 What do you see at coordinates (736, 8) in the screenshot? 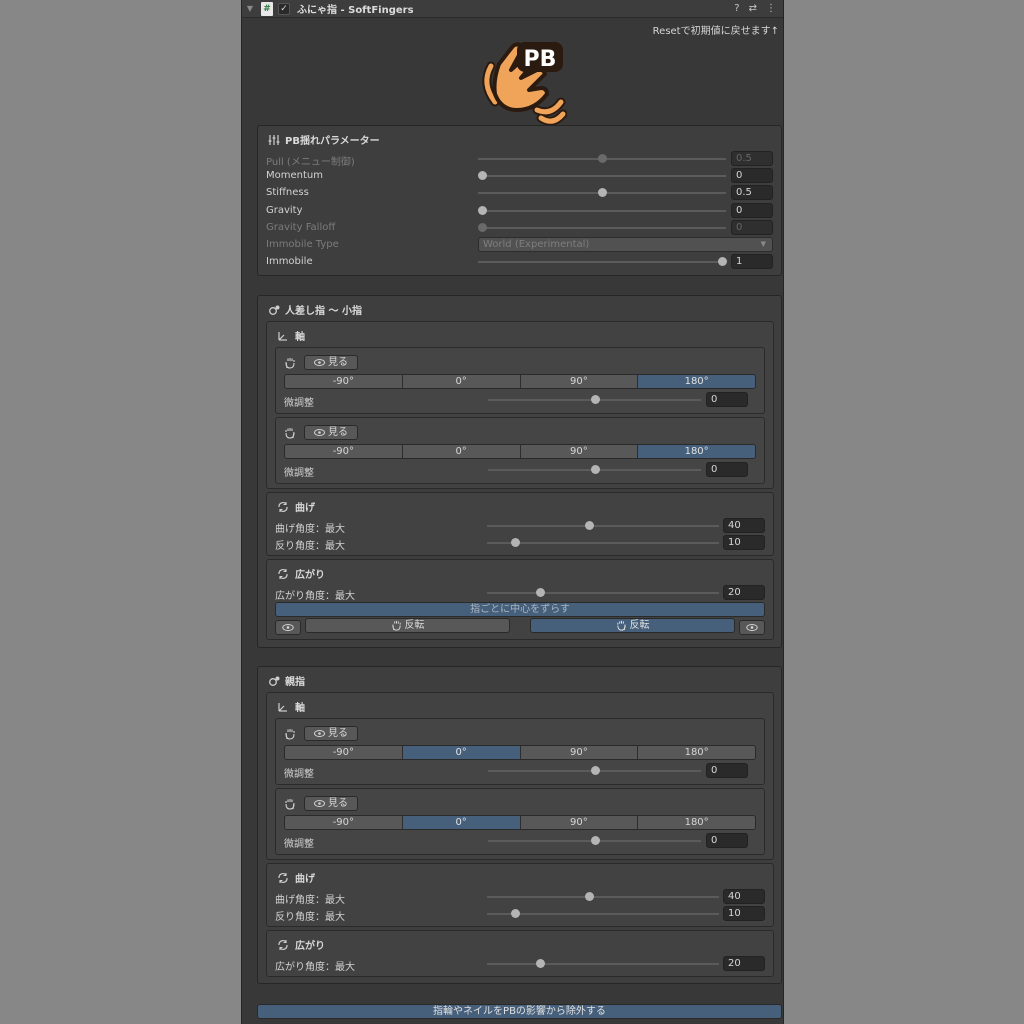
I see `help-icon: ?` at bounding box center [736, 8].